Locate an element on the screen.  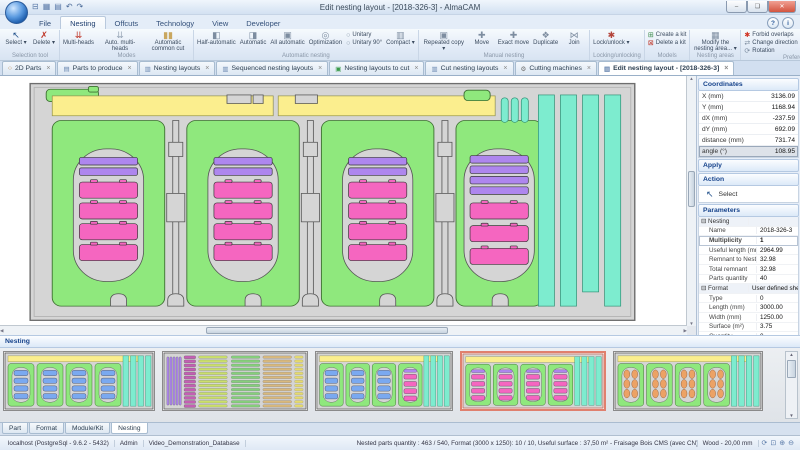
doc-tab-cutting-machines: ⚙ Cutting machines × is located at coordinates (555, 68).